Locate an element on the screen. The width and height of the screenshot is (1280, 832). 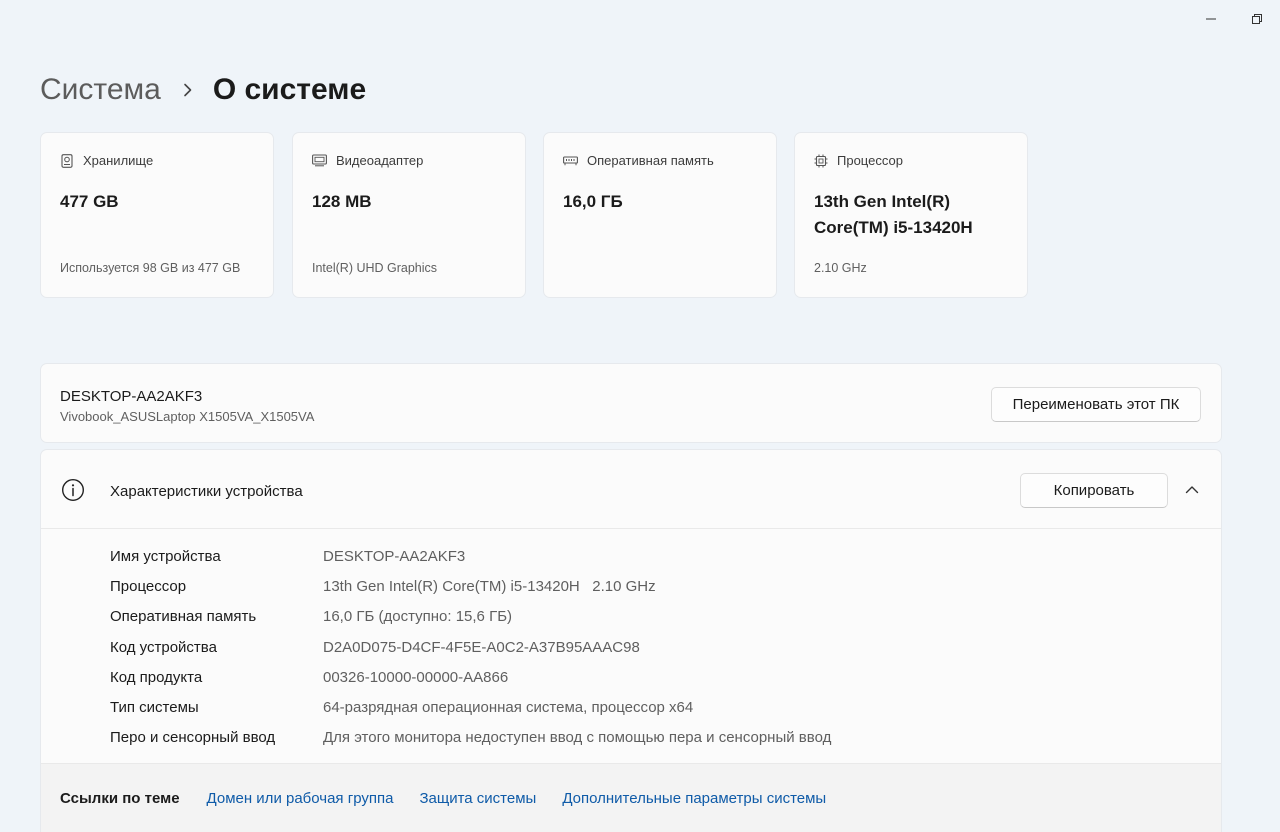
spec-label: Имя устройства is located at coordinates (165, 556).